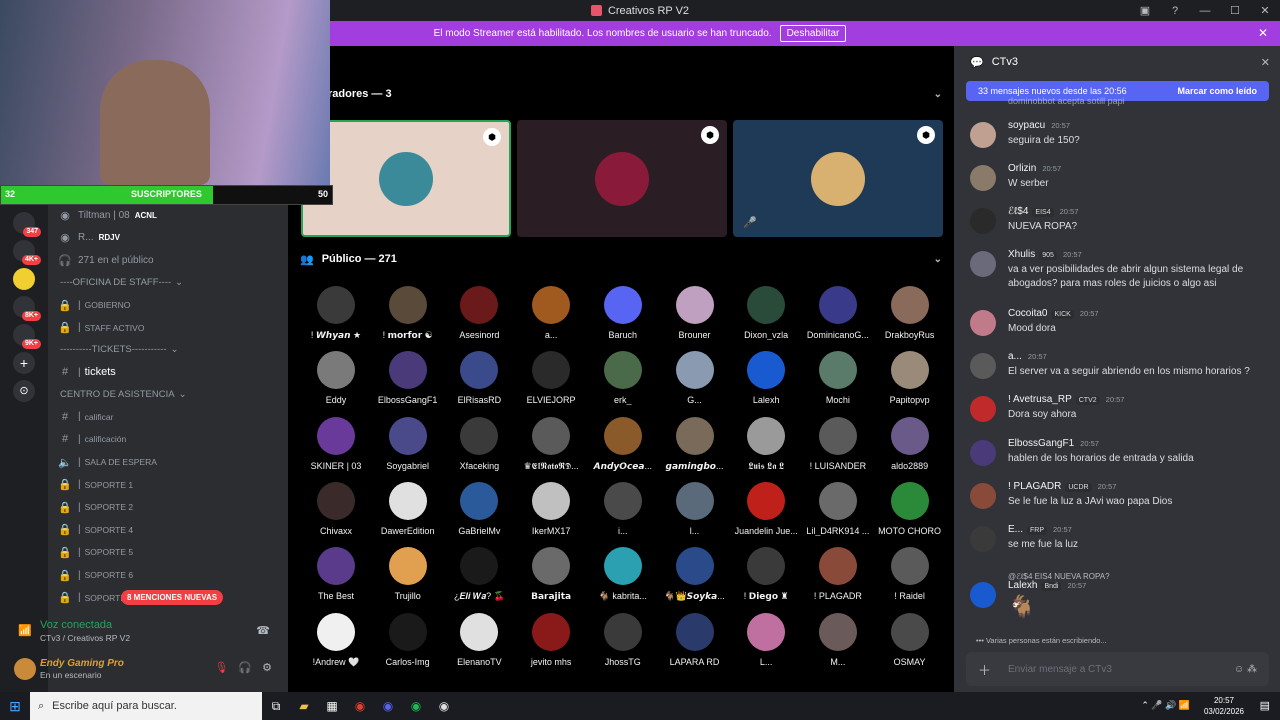  Describe the element at coordinates (1175, 11) in the screenshot. I see `help-icon: ?` at that location.